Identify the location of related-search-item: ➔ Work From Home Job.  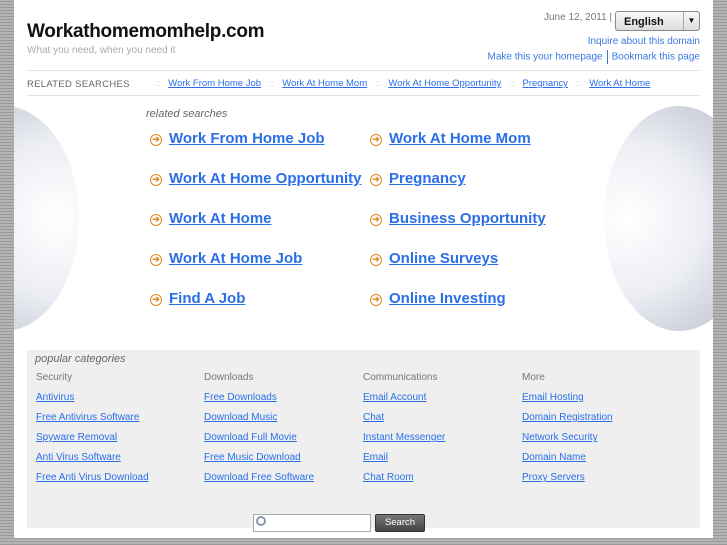
(237, 138).